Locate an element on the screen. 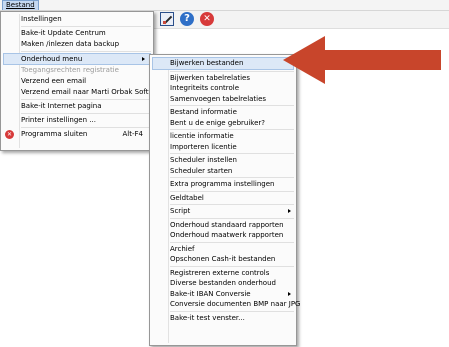 The image size is (449, 347). pointer-arrow-icon is located at coordinates (362, 60).